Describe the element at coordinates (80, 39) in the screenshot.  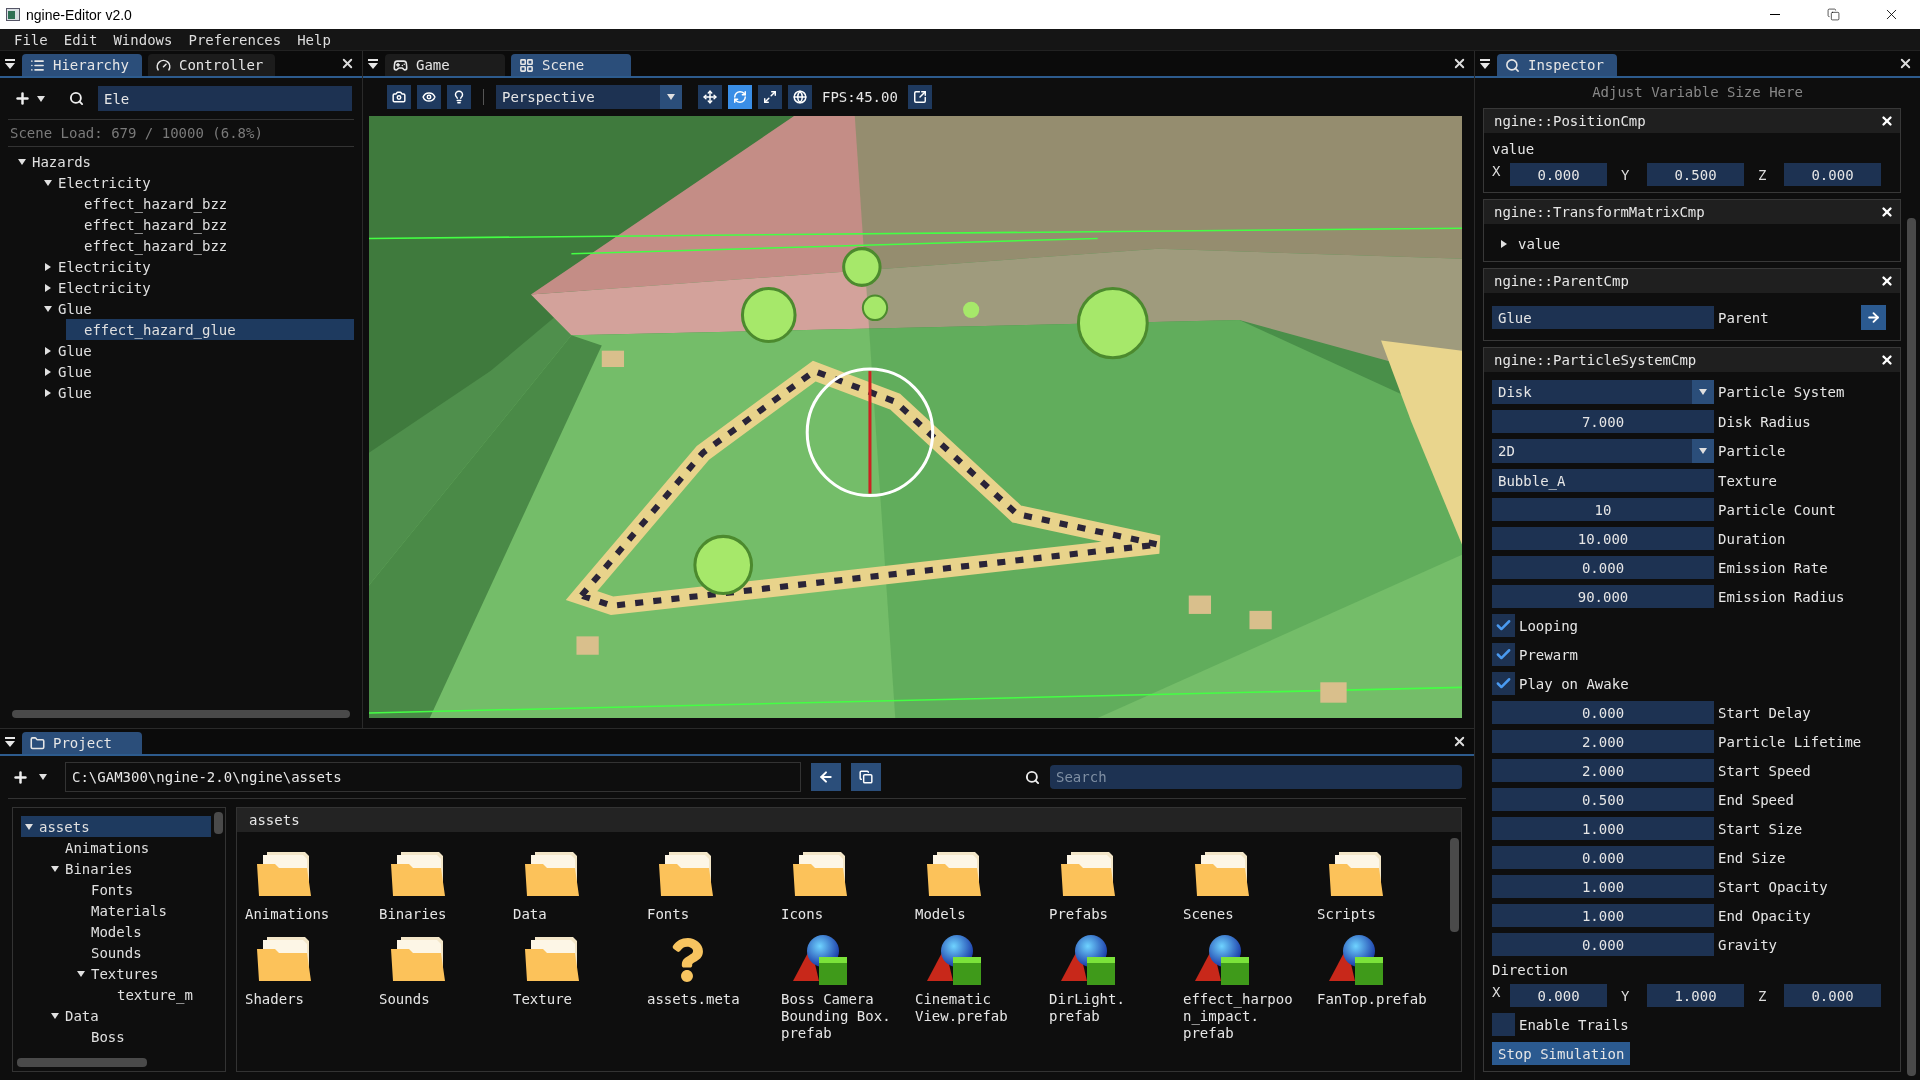
I see `menu-item: Edit` at that location.